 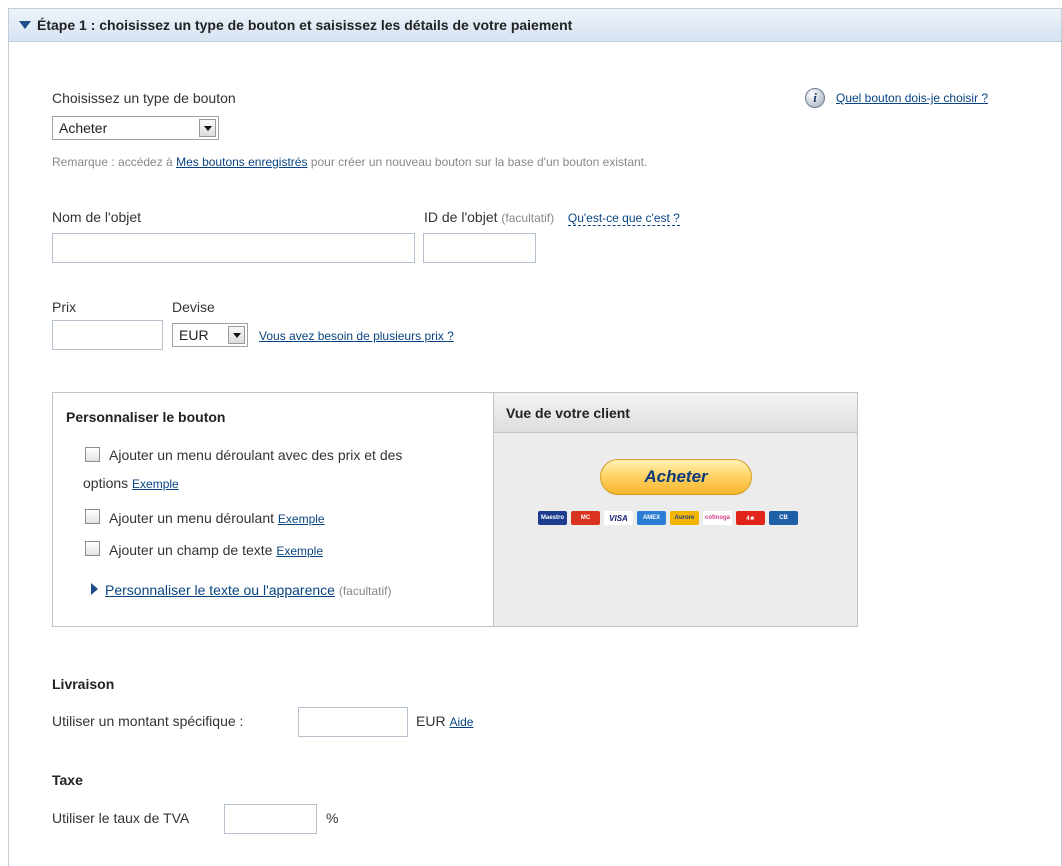 I want to click on item-id-optional: (facultatif), so click(x=528, y=218).